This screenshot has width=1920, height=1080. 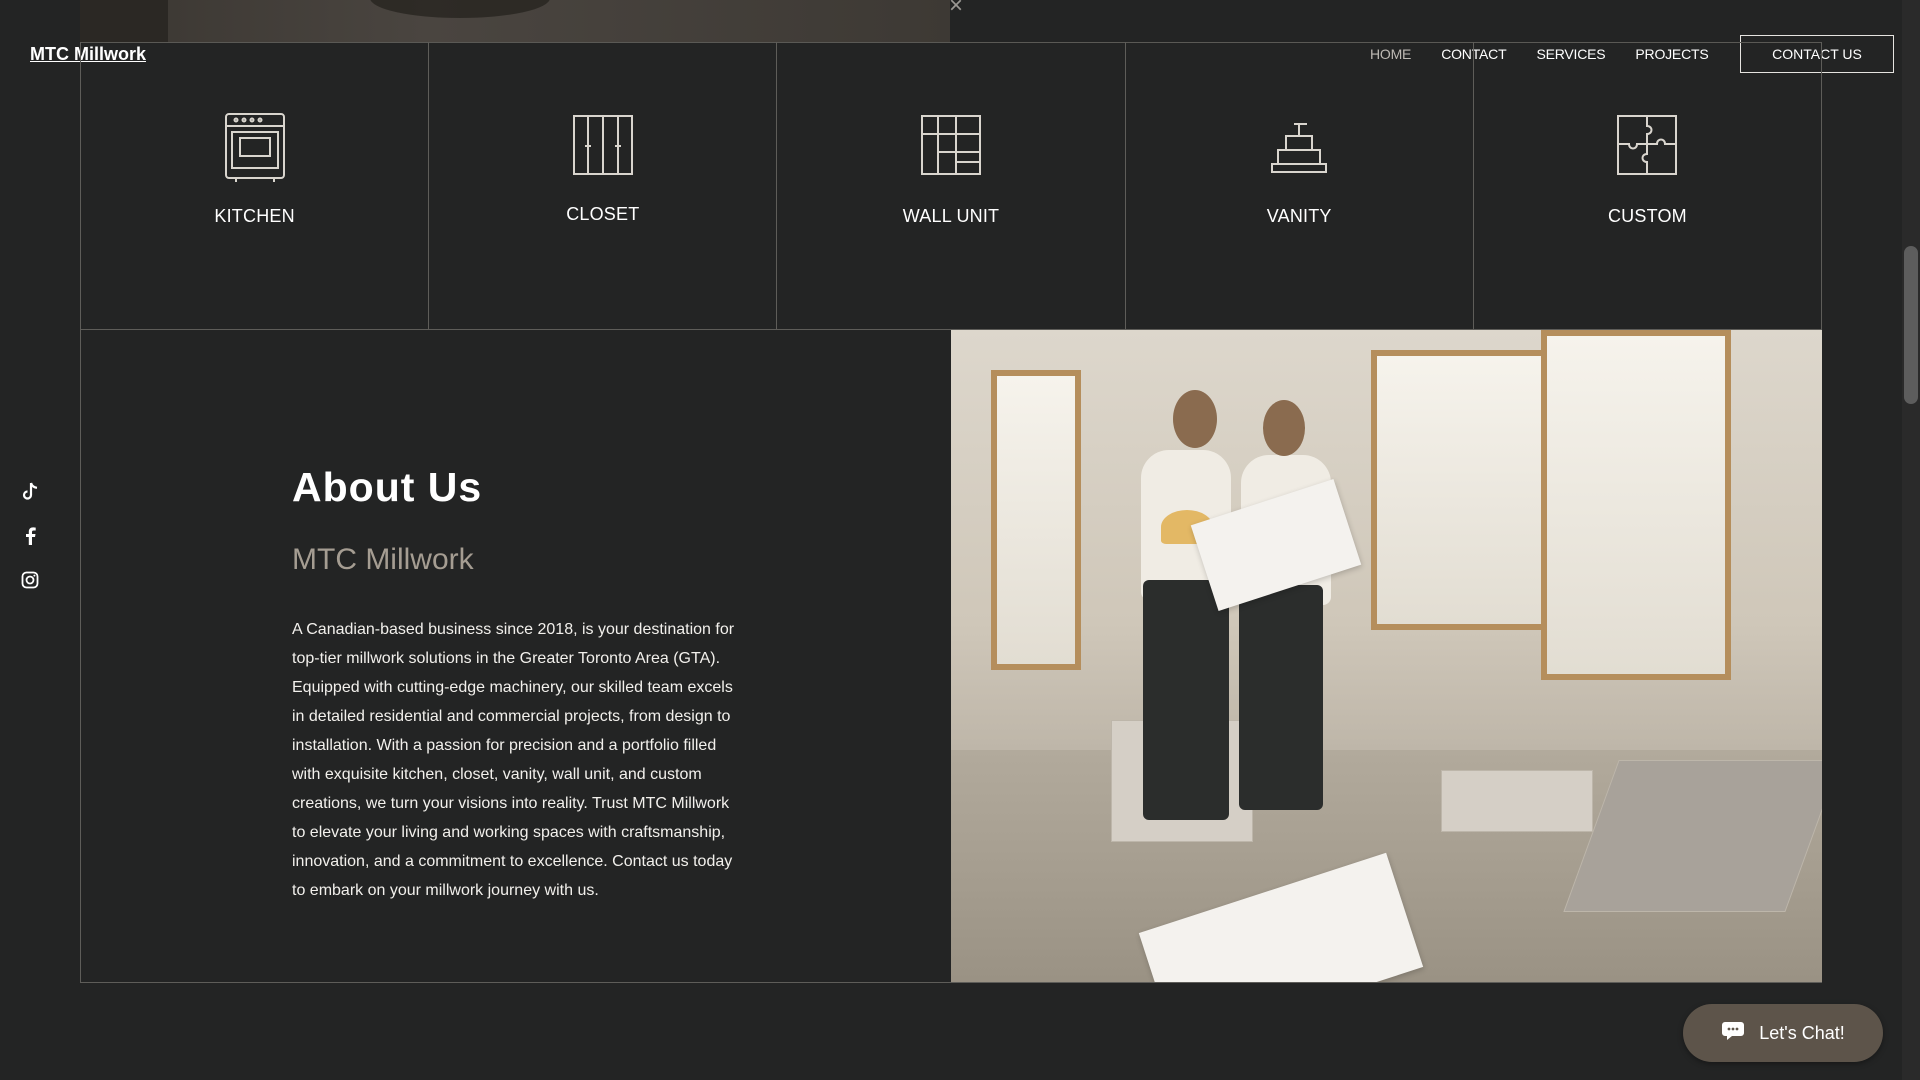 I want to click on chat-label: Let's Chat!, so click(x=1802, y=1032).